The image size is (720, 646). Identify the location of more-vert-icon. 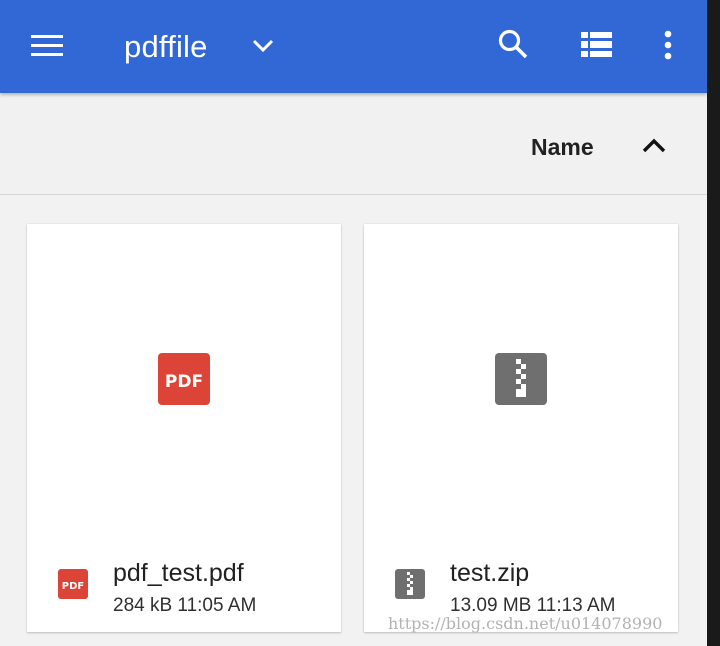
(668, 45).